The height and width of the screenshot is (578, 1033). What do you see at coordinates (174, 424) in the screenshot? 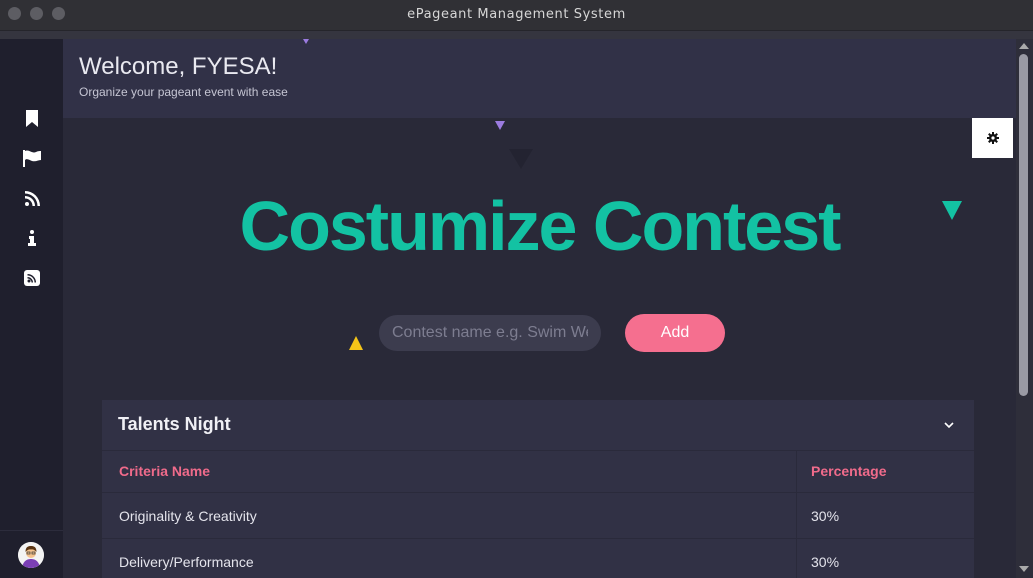
I see `contest-card-title: Talents Night` at bounding box center [174, 424].